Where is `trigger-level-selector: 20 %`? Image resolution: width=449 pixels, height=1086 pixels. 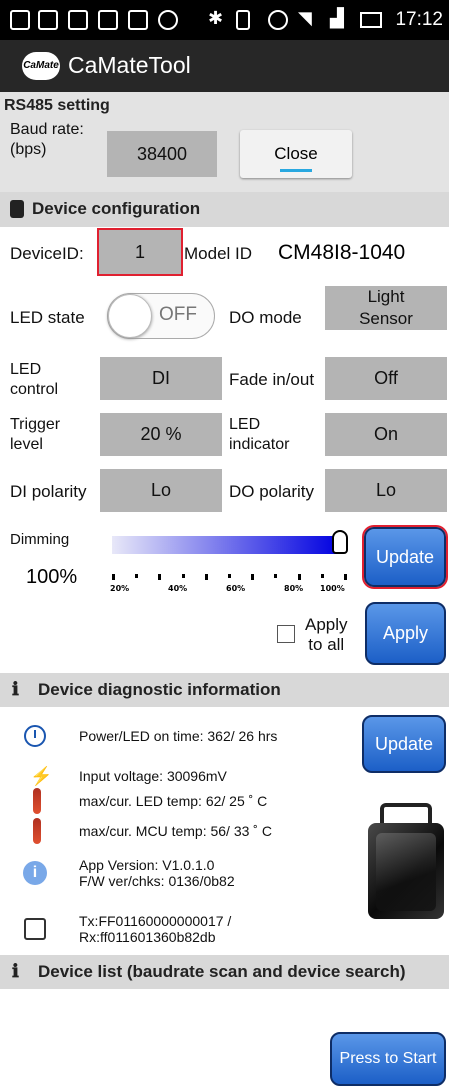
trigger-level-selector: 20 % is located at coordinates (161, 434).